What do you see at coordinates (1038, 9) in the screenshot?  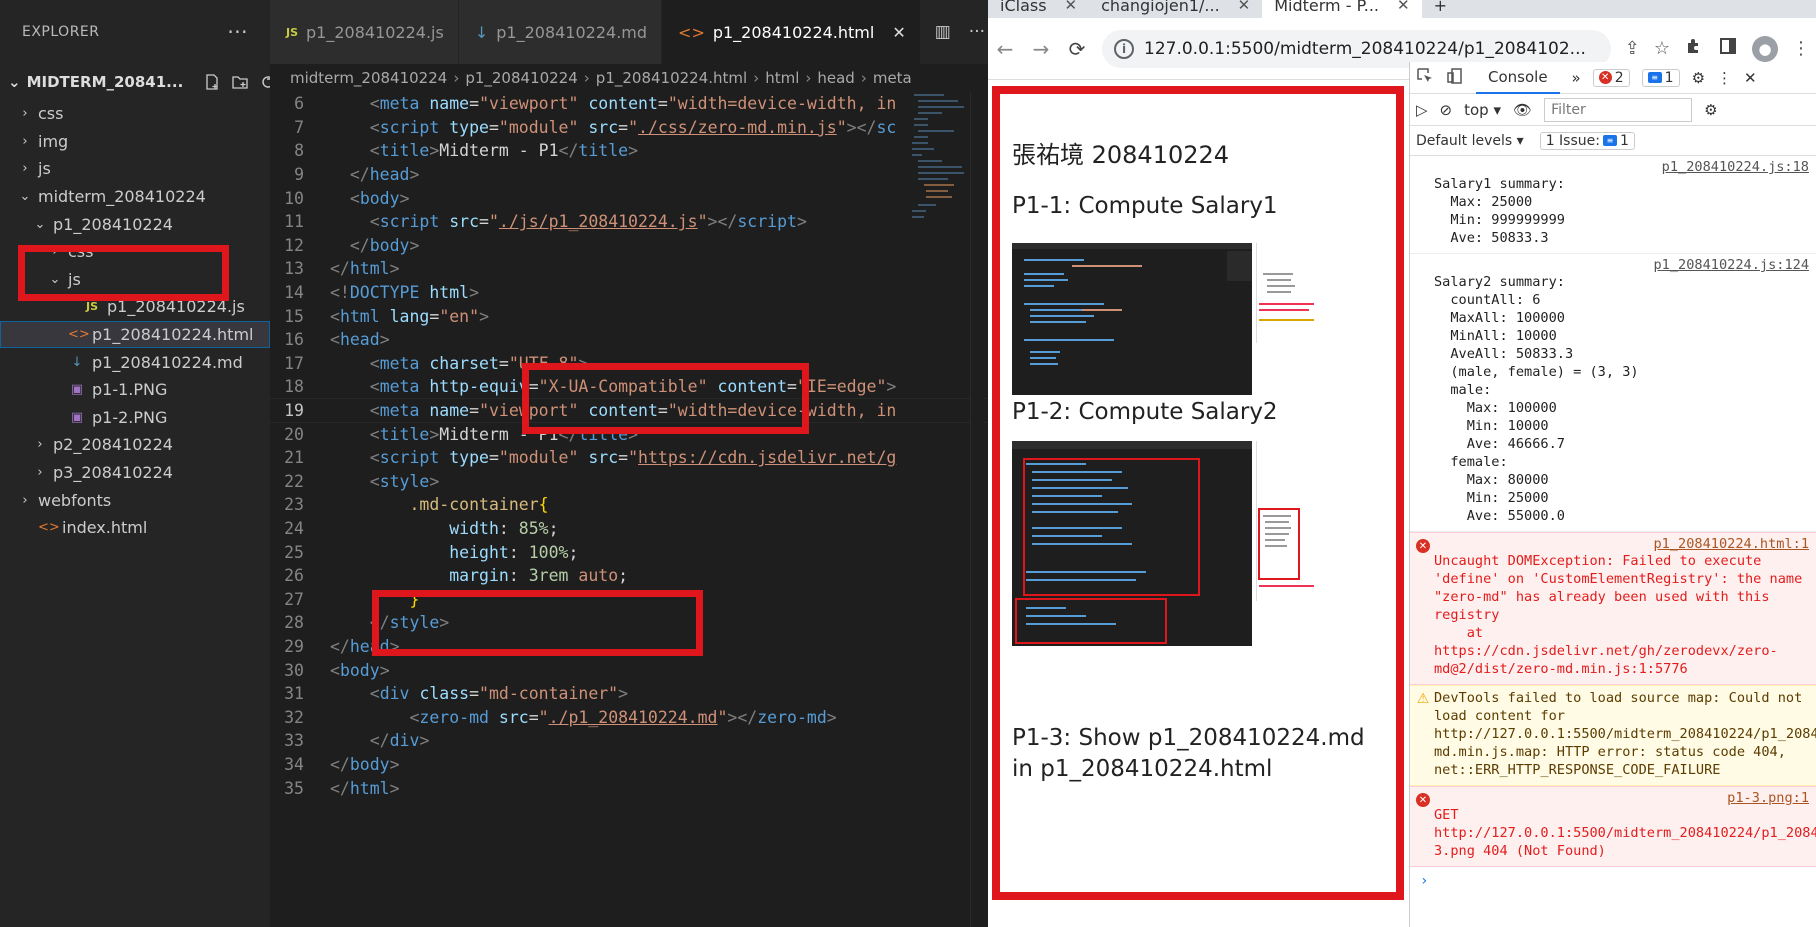 I see `browser-tab: iClass ✕` at bounding box center [1038, 9].